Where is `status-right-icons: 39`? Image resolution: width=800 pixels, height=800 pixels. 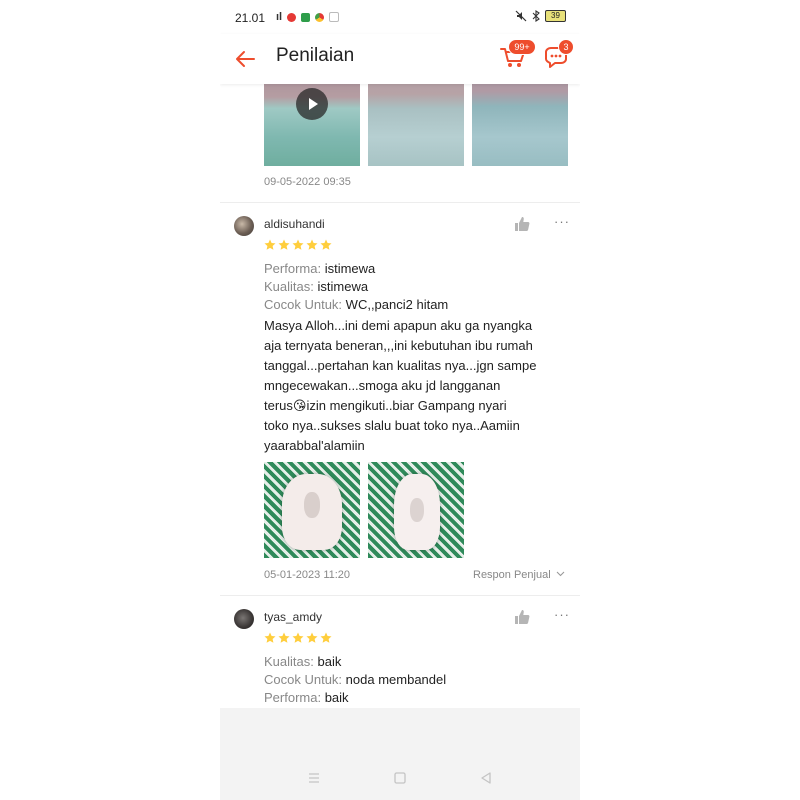
status-right-icons: 39 is located at coordinates (540, 16).